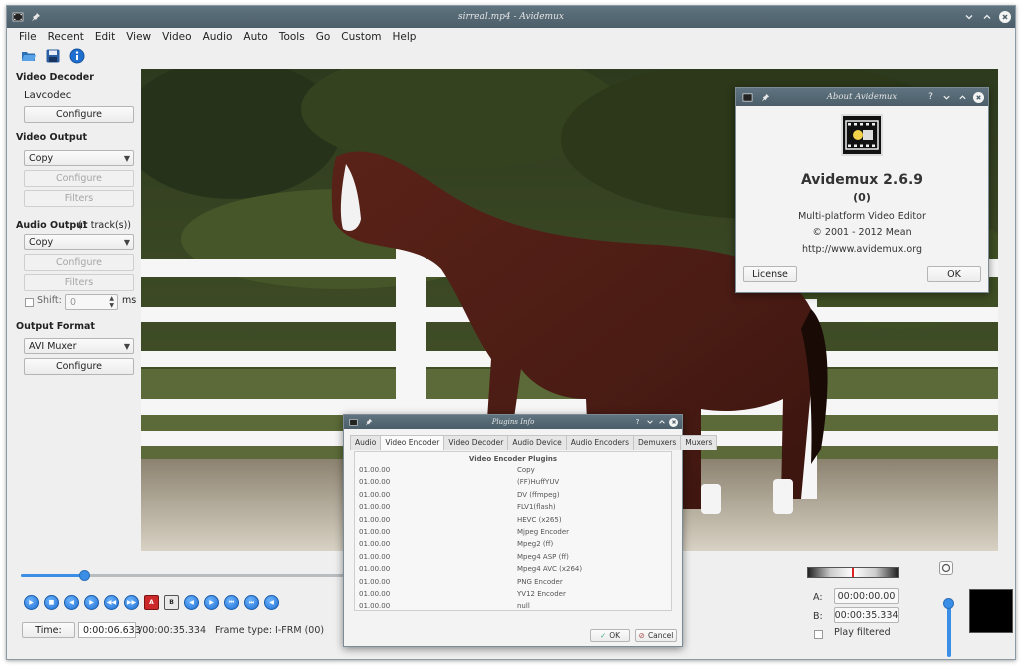 The height and width of the screenshot is (668, 1024). I want to click on marker-a-field: 00:00:00.00, so click(866, 596).